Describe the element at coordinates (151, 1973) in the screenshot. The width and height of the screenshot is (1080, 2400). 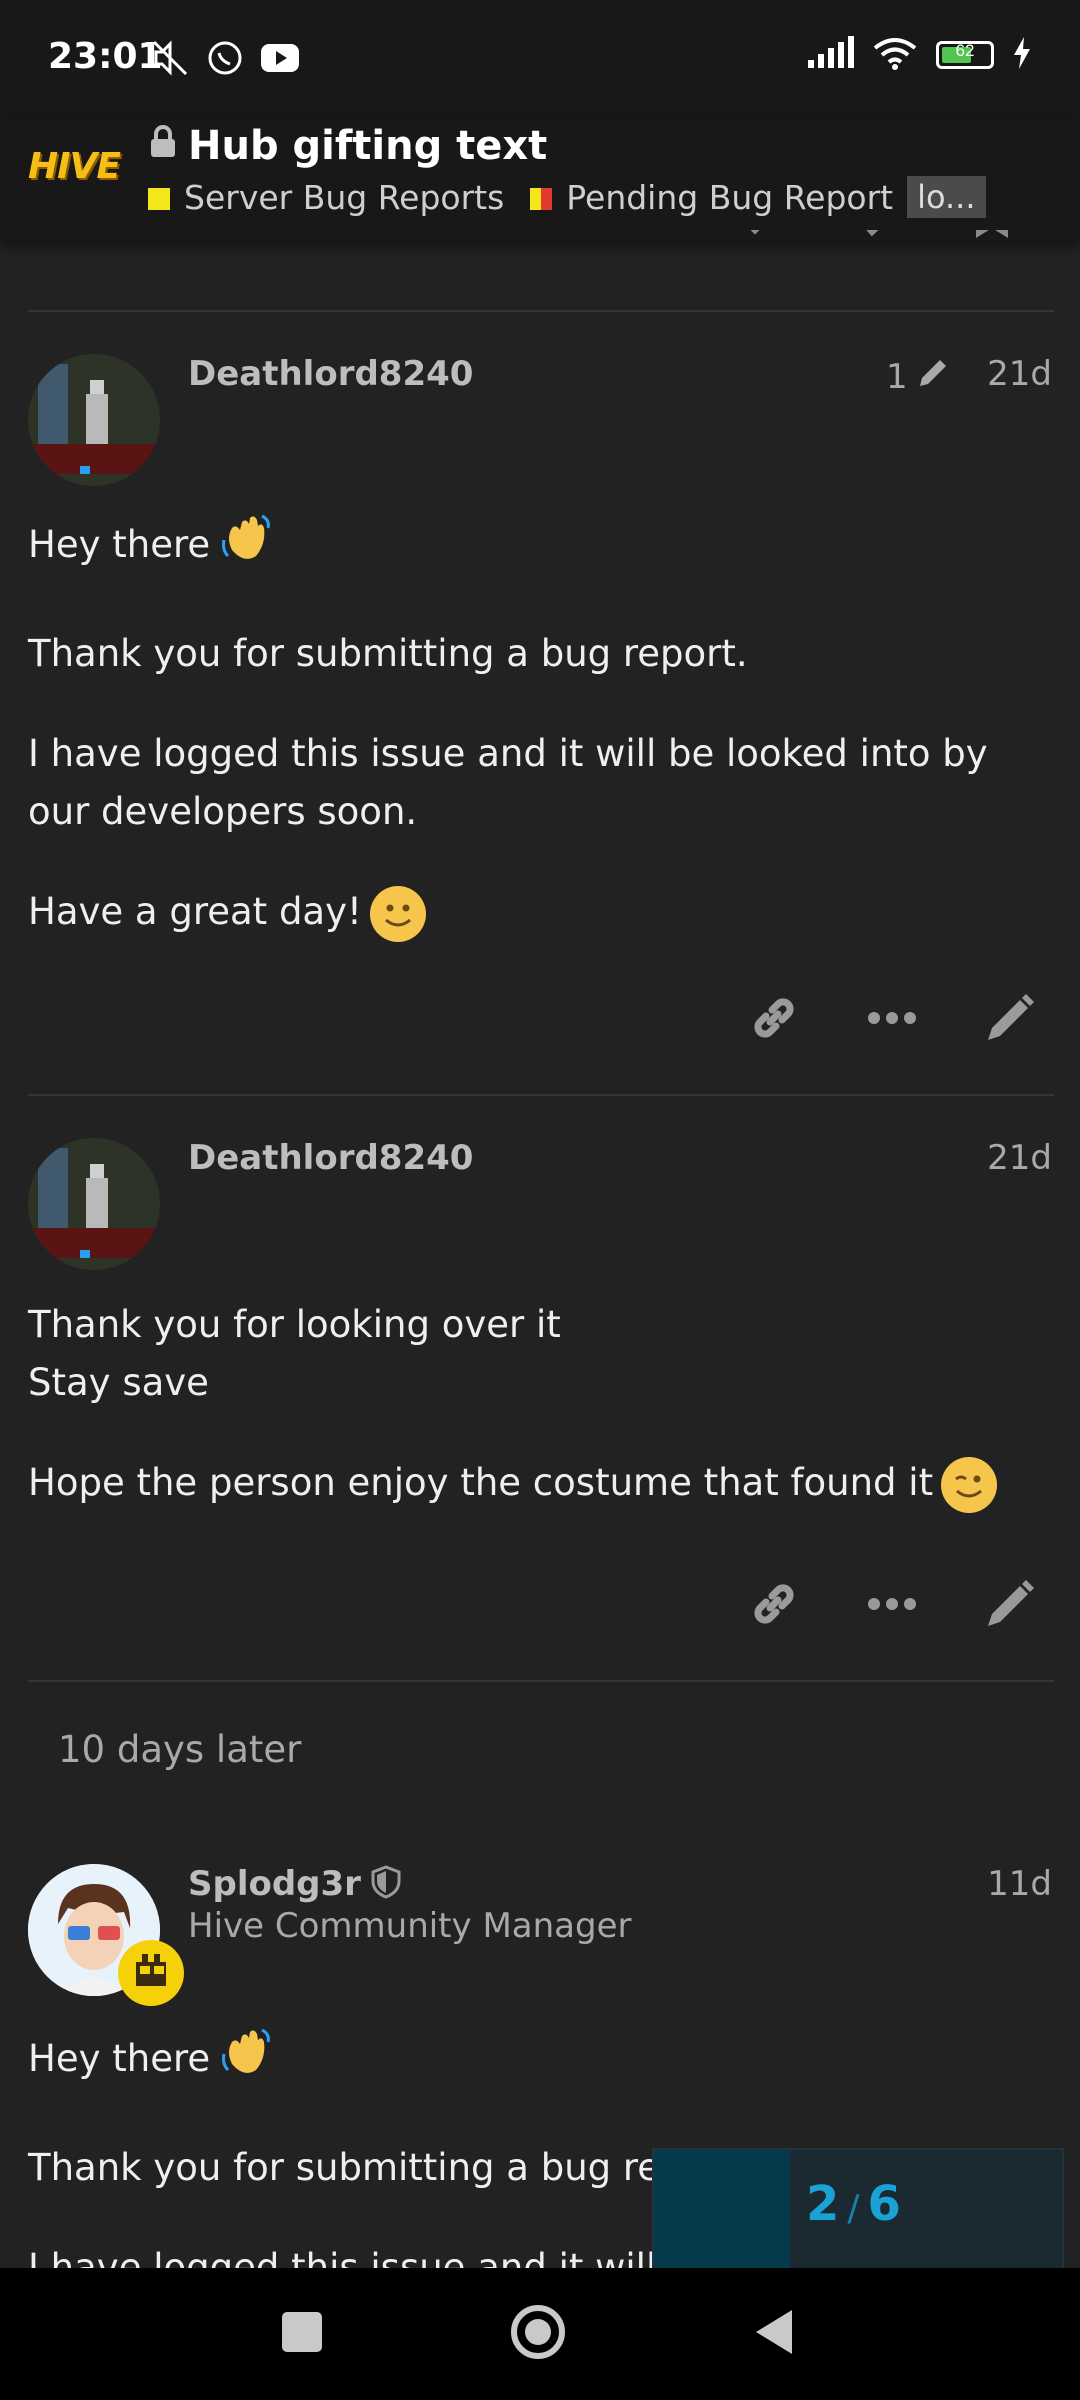
I see `user-badge` at that location.